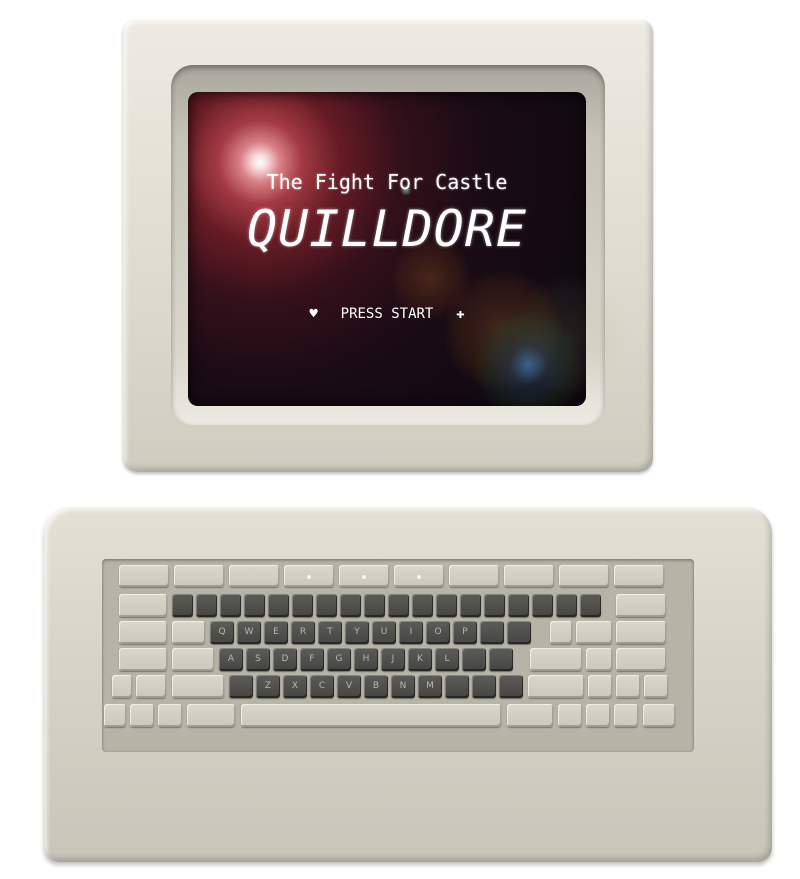 The width and height of the screenshot is (800, 879). I want to click on letter-key: S, so click(258, 659).